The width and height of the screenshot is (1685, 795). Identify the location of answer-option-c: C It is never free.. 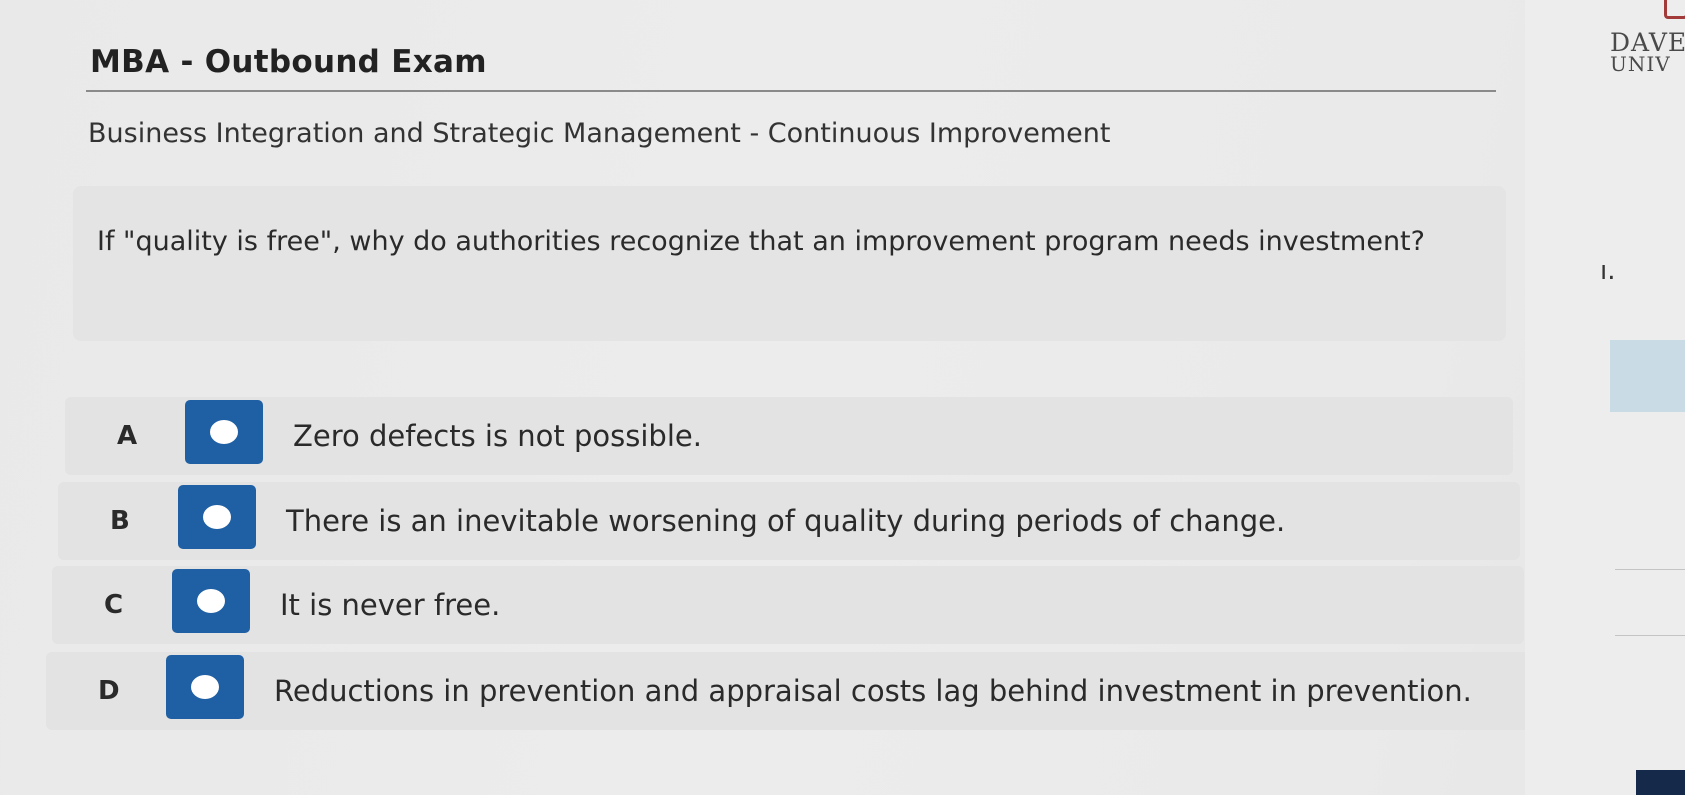
(788, 605).